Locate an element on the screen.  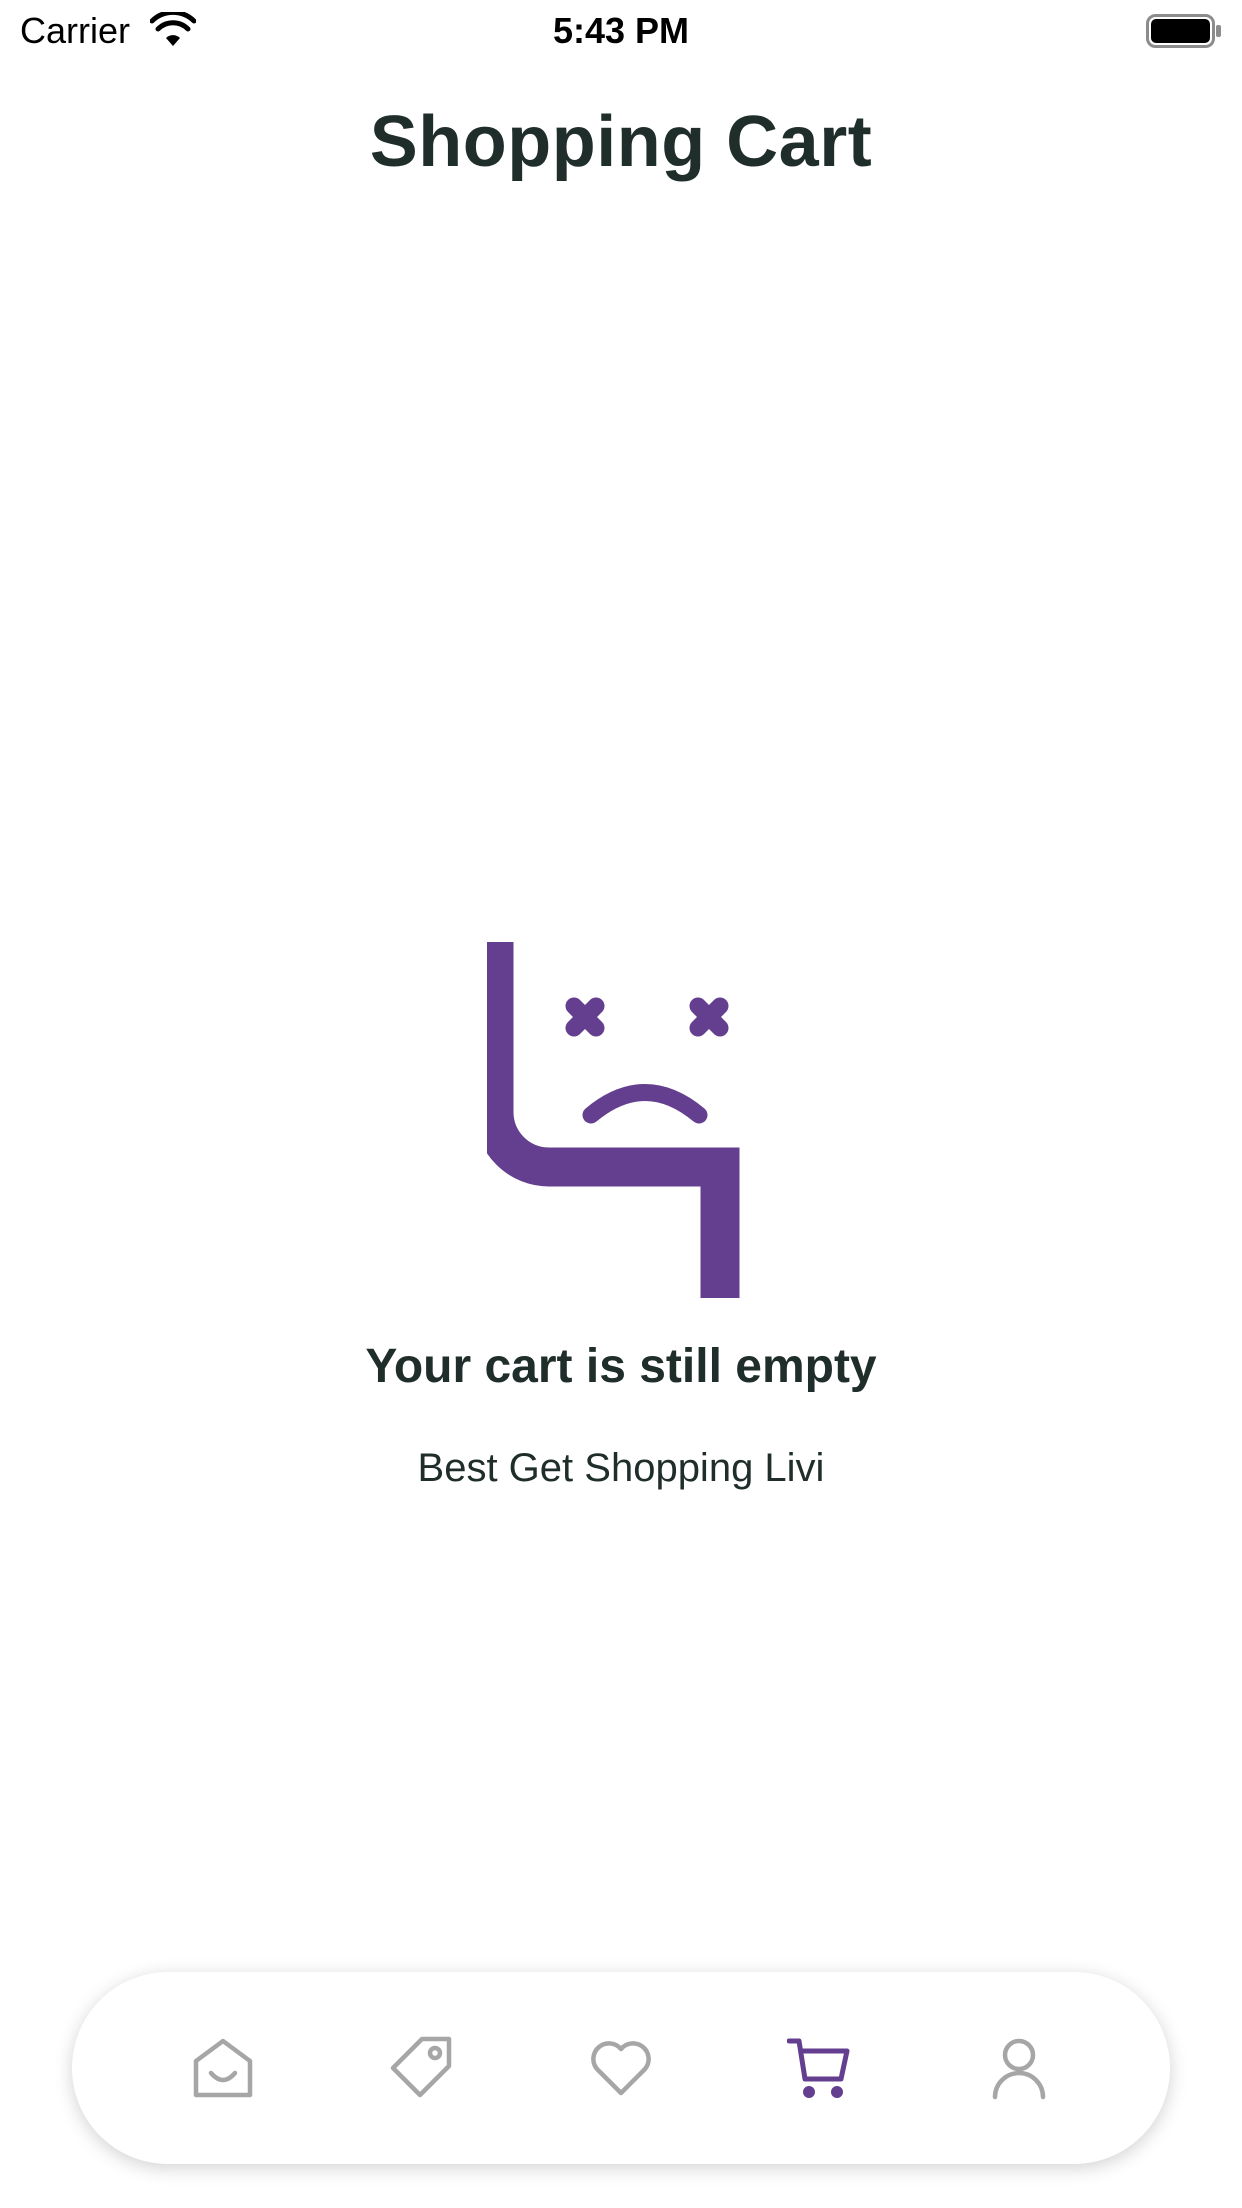
tab-profile is located at coordinates (1019, 2068).